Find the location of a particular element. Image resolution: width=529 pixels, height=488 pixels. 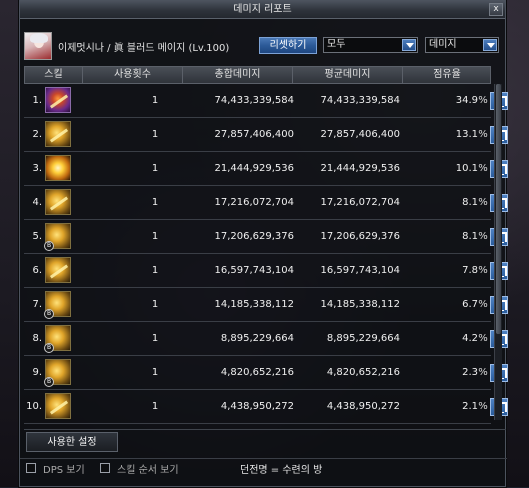

mode-select-value: 데미지 is located at coordinates (443, 44).